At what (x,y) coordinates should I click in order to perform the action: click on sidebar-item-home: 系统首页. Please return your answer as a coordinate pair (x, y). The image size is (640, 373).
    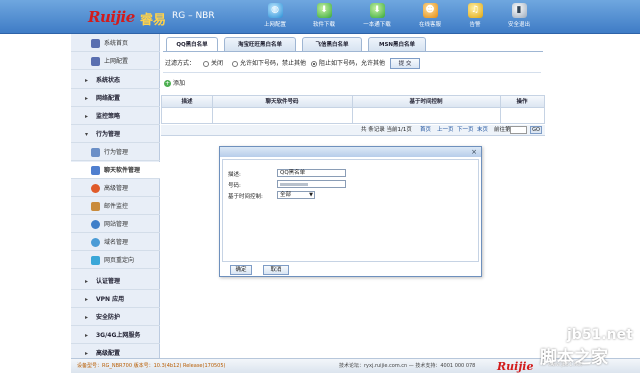
    Looking at the image, I should click on (115, 43).